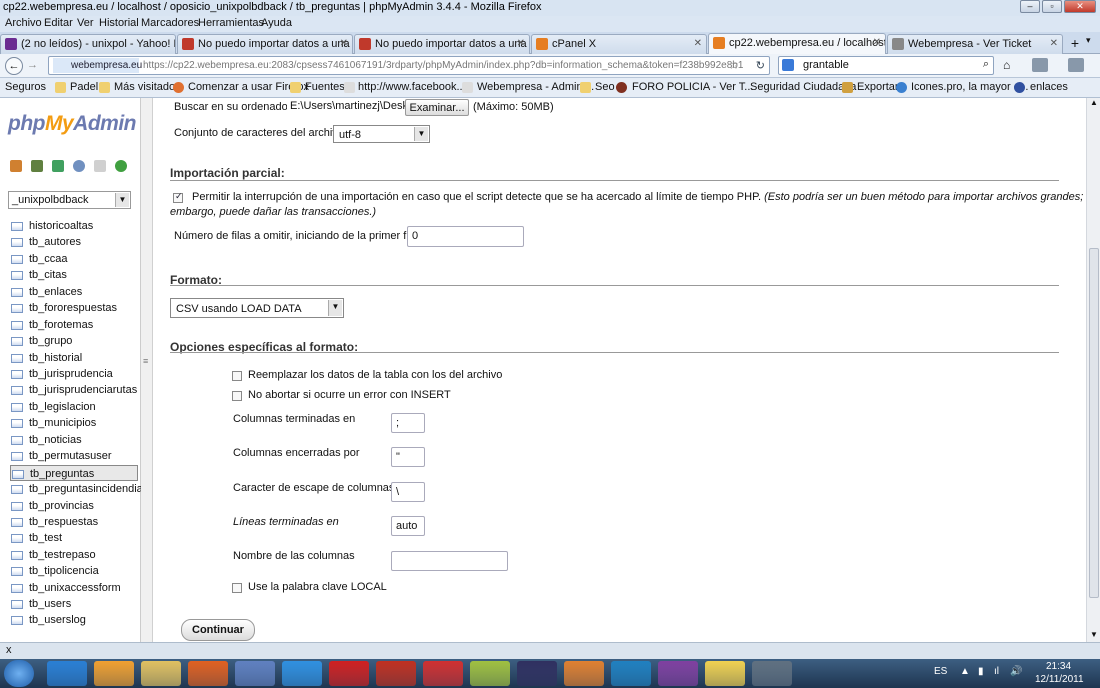 This screenshot has width=1100, height=688. What do you see at coordinates (14, 66) in the screenshot?
I see `back-icon: ←` at bounding box center [14, 66].